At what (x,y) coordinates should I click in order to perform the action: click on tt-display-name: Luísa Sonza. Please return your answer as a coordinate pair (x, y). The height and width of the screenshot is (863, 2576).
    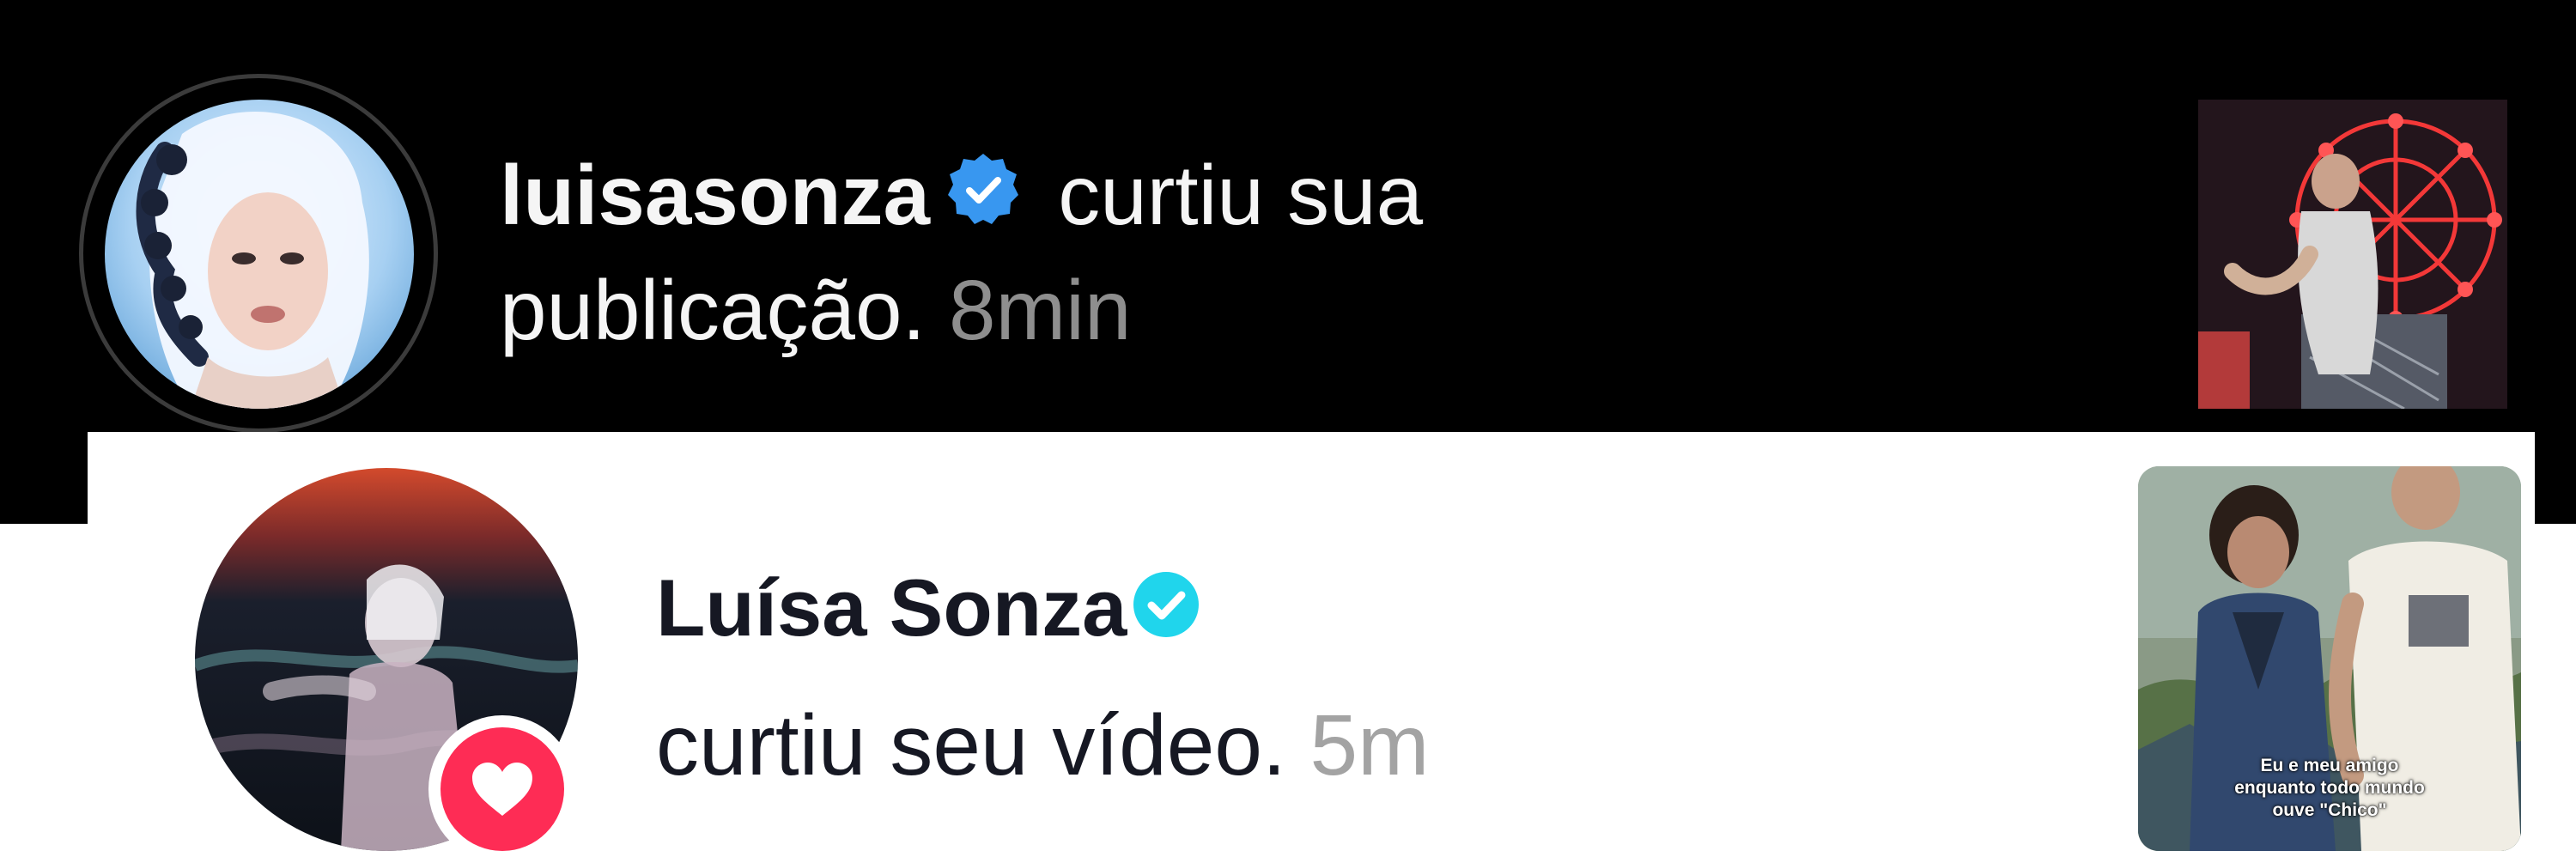
    Looking at the image, I should click on (929, 608).